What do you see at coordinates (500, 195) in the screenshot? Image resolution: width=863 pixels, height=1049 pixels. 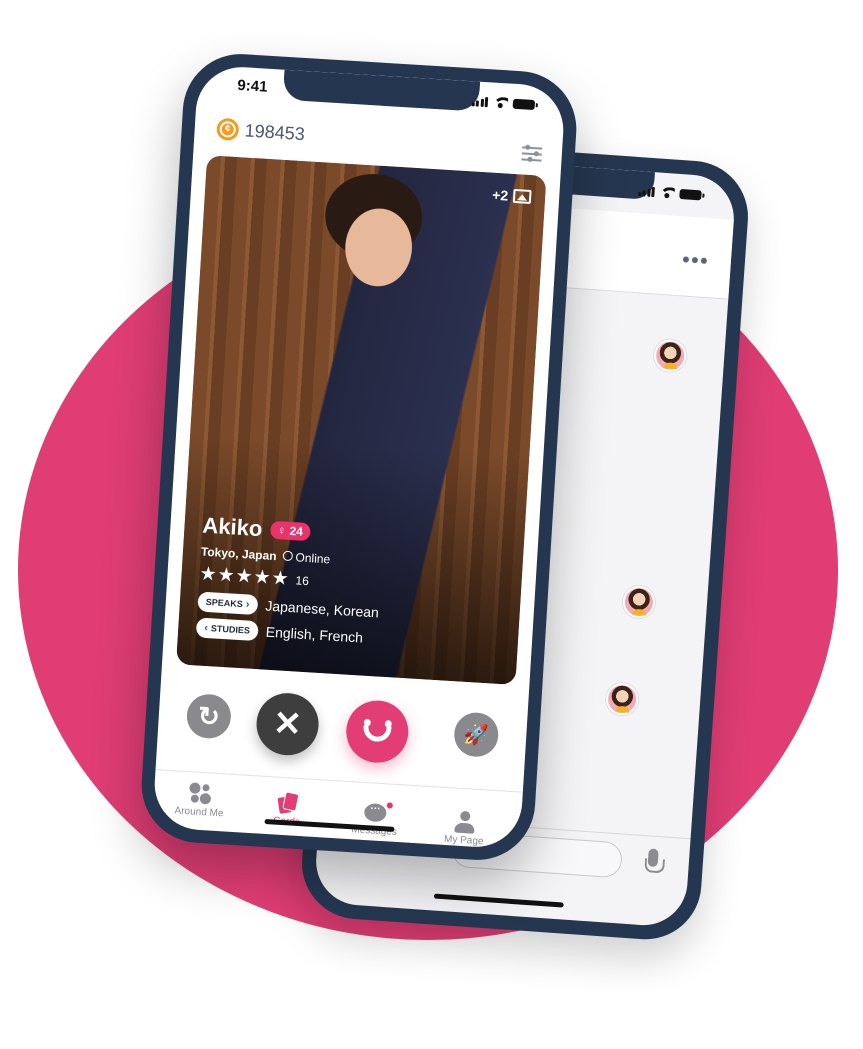 I see `photo-count-label: +2` at bounding box center [500, 195].